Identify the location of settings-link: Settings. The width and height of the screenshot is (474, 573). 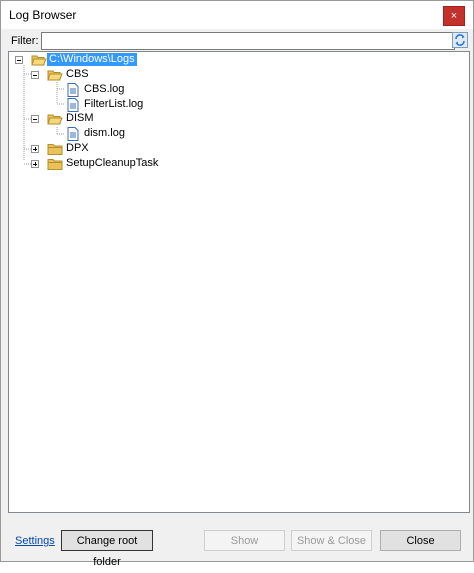
(35, 541).